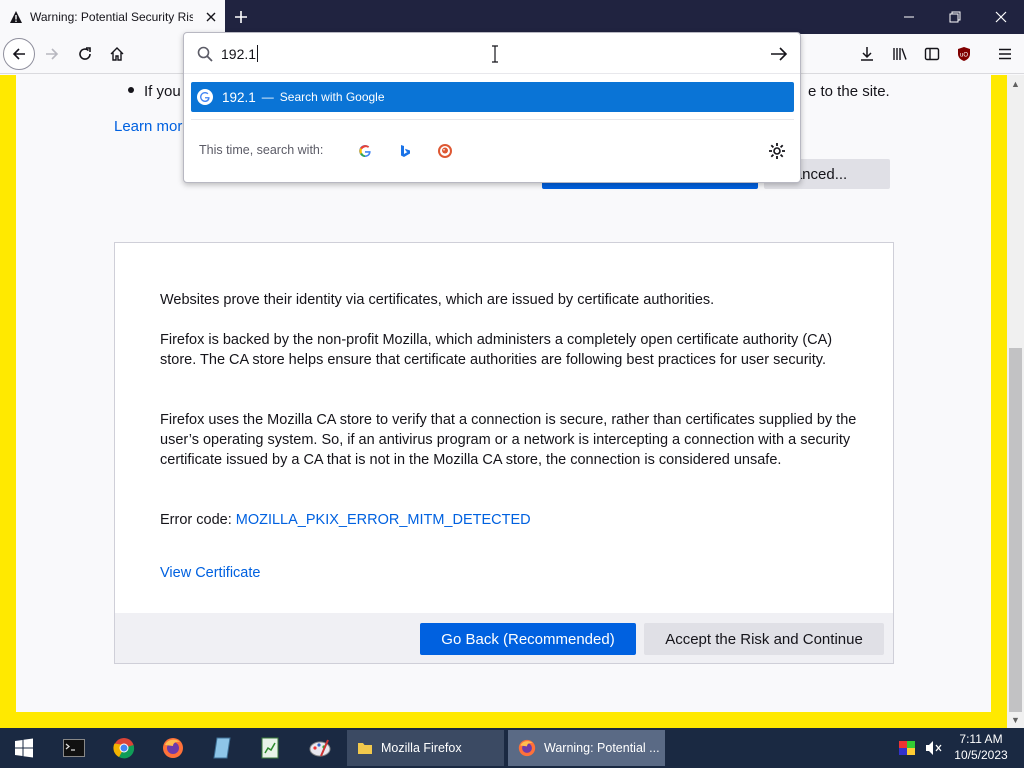 The image size is (1024, 768). I want to click on tab-warning: Warning: Potential Security Risk Ahead, so click(112, 17).